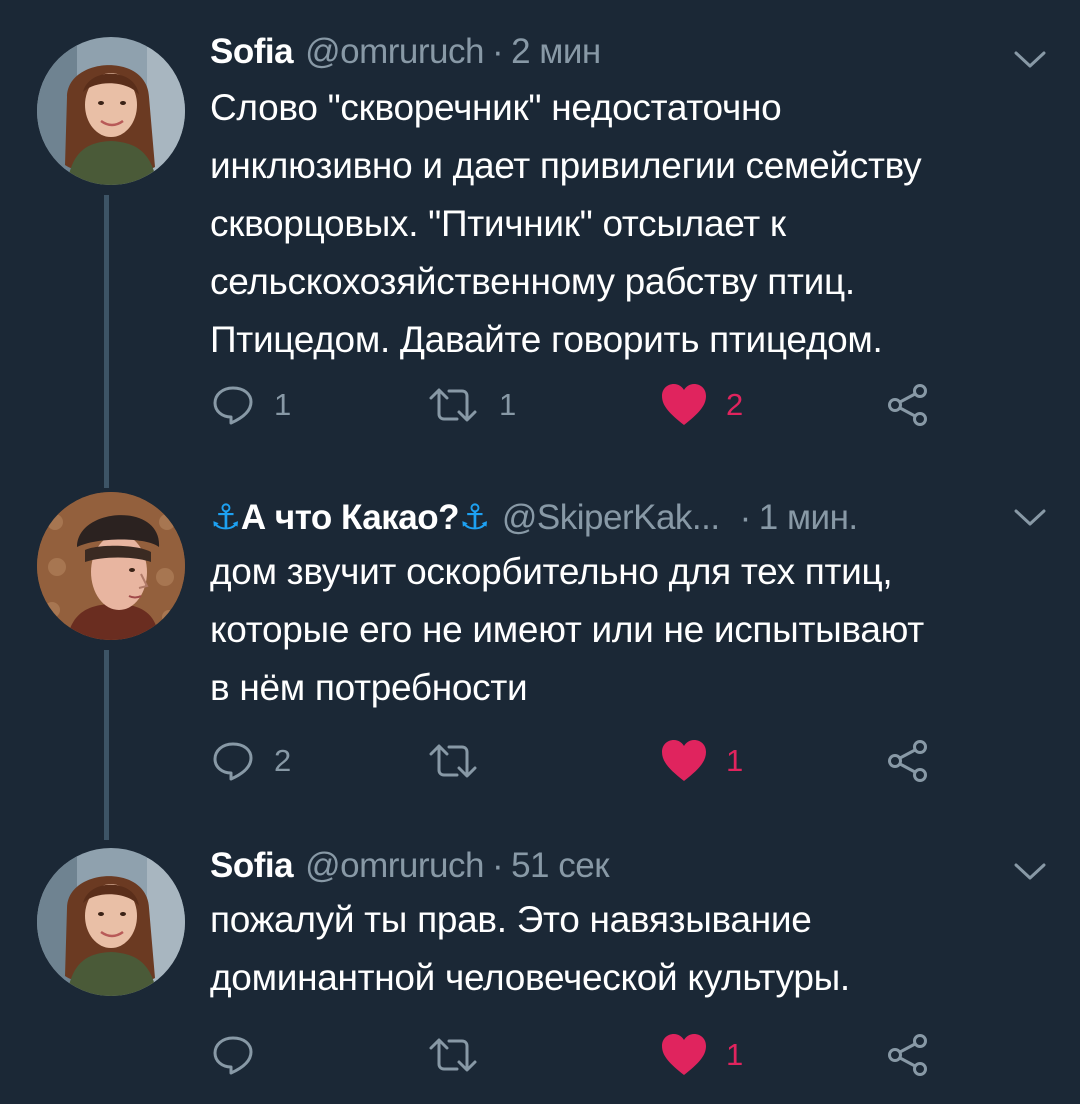 This screenshot has height=1104, width=1080. I want to click on reply-button: 2, so click(250, 761).